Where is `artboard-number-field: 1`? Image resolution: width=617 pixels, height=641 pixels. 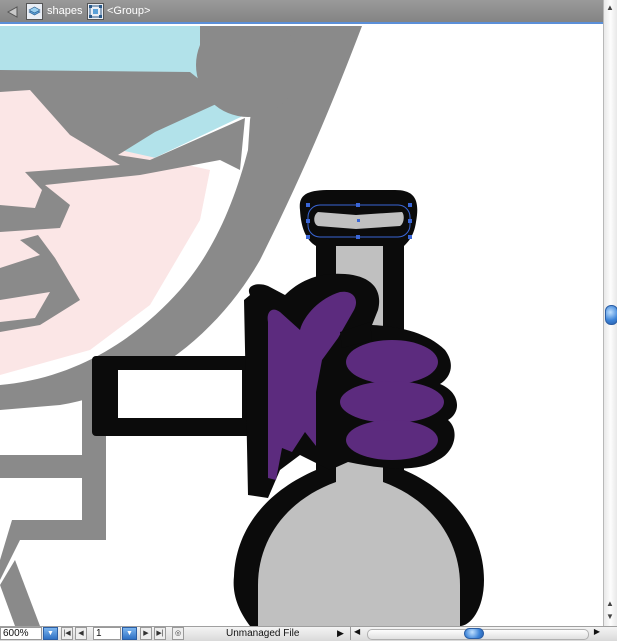 artboard-number-field: 1 is located at coordinates (107, 633).